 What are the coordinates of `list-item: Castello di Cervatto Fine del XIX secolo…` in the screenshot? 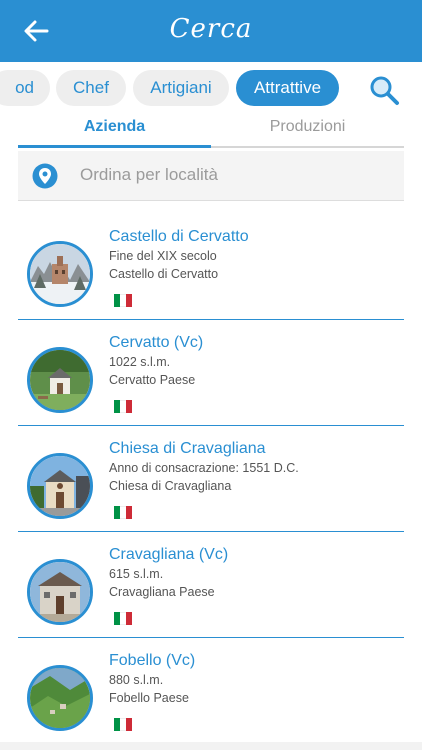 It's located at (211, 267).